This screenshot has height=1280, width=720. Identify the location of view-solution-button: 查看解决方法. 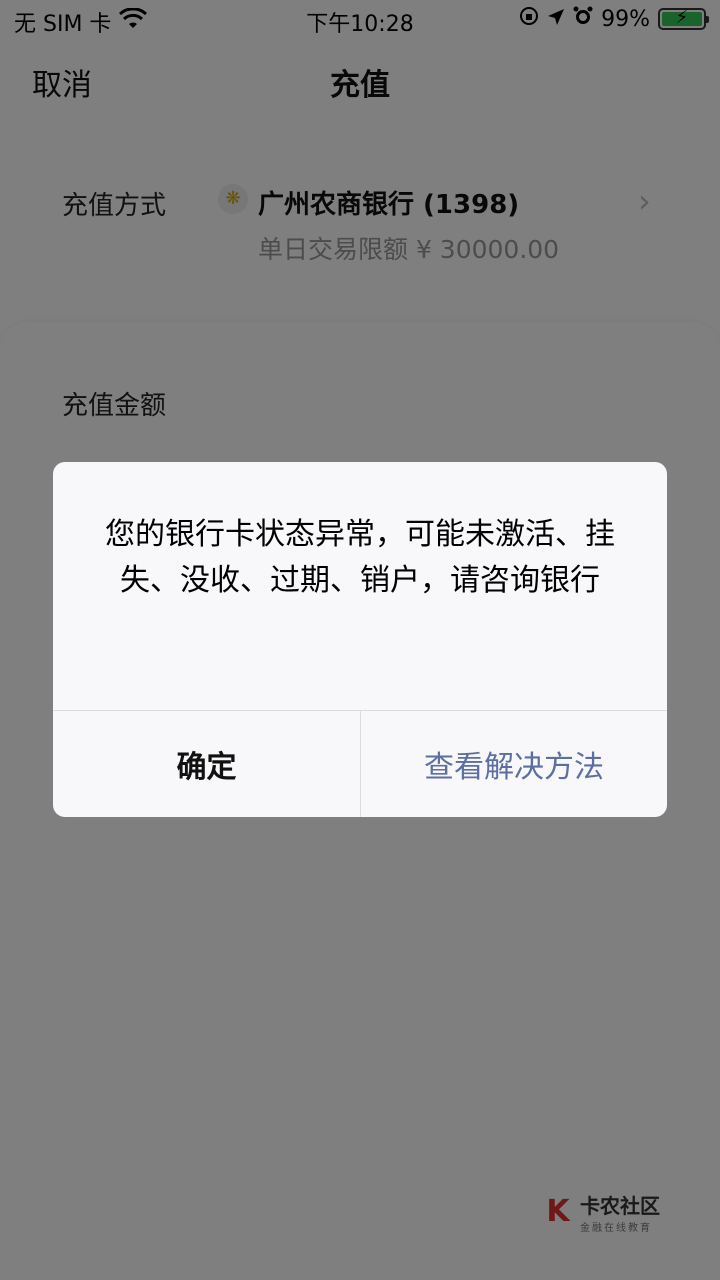
(514, 764).